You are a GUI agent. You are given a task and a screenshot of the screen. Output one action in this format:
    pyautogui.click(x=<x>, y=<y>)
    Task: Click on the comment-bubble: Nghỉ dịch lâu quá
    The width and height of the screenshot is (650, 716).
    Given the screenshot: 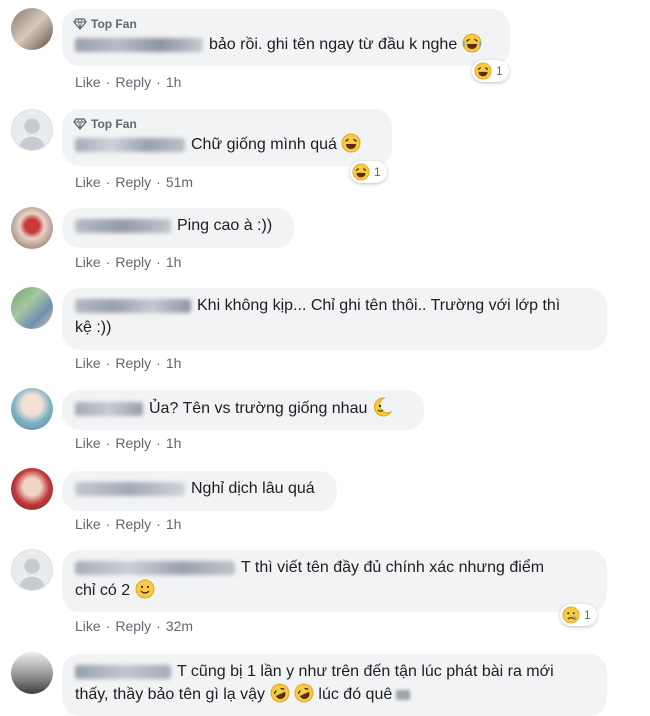 What is the action you would take?
    pyautogui.click(x=199, y=491)
    